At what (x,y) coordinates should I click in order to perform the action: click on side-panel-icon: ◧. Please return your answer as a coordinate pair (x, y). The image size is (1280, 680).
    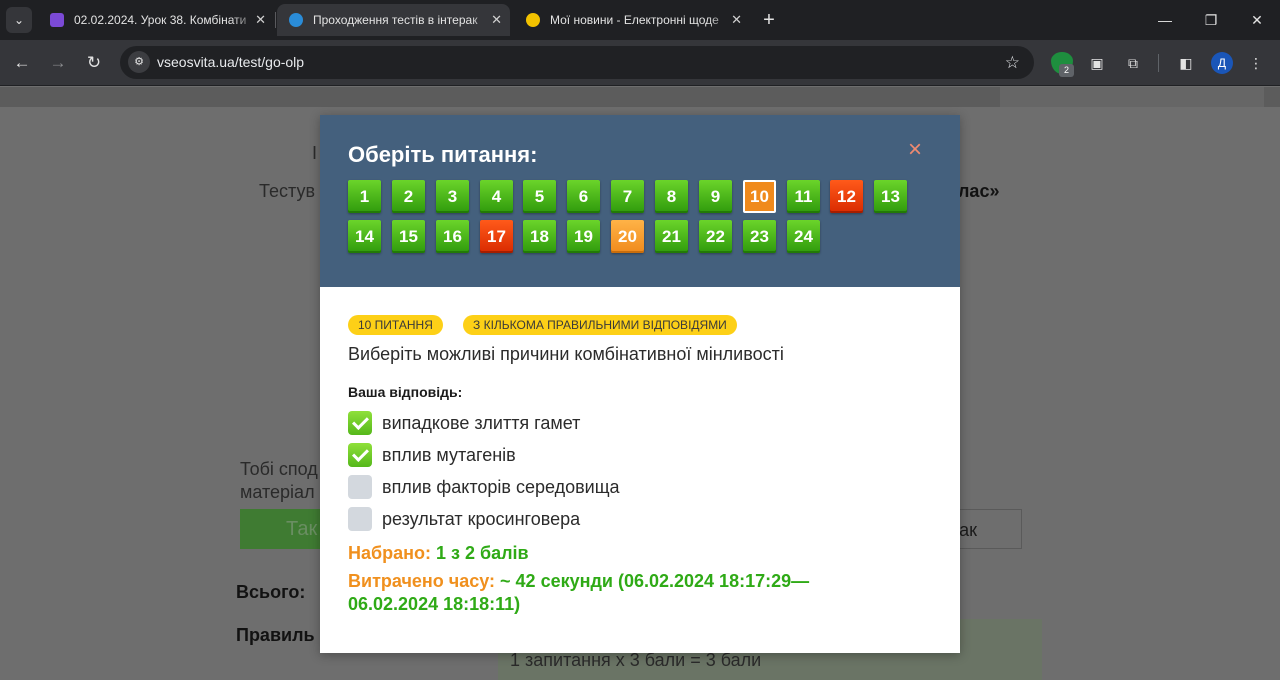
    Looking at the image, I should click on (1186, 63).